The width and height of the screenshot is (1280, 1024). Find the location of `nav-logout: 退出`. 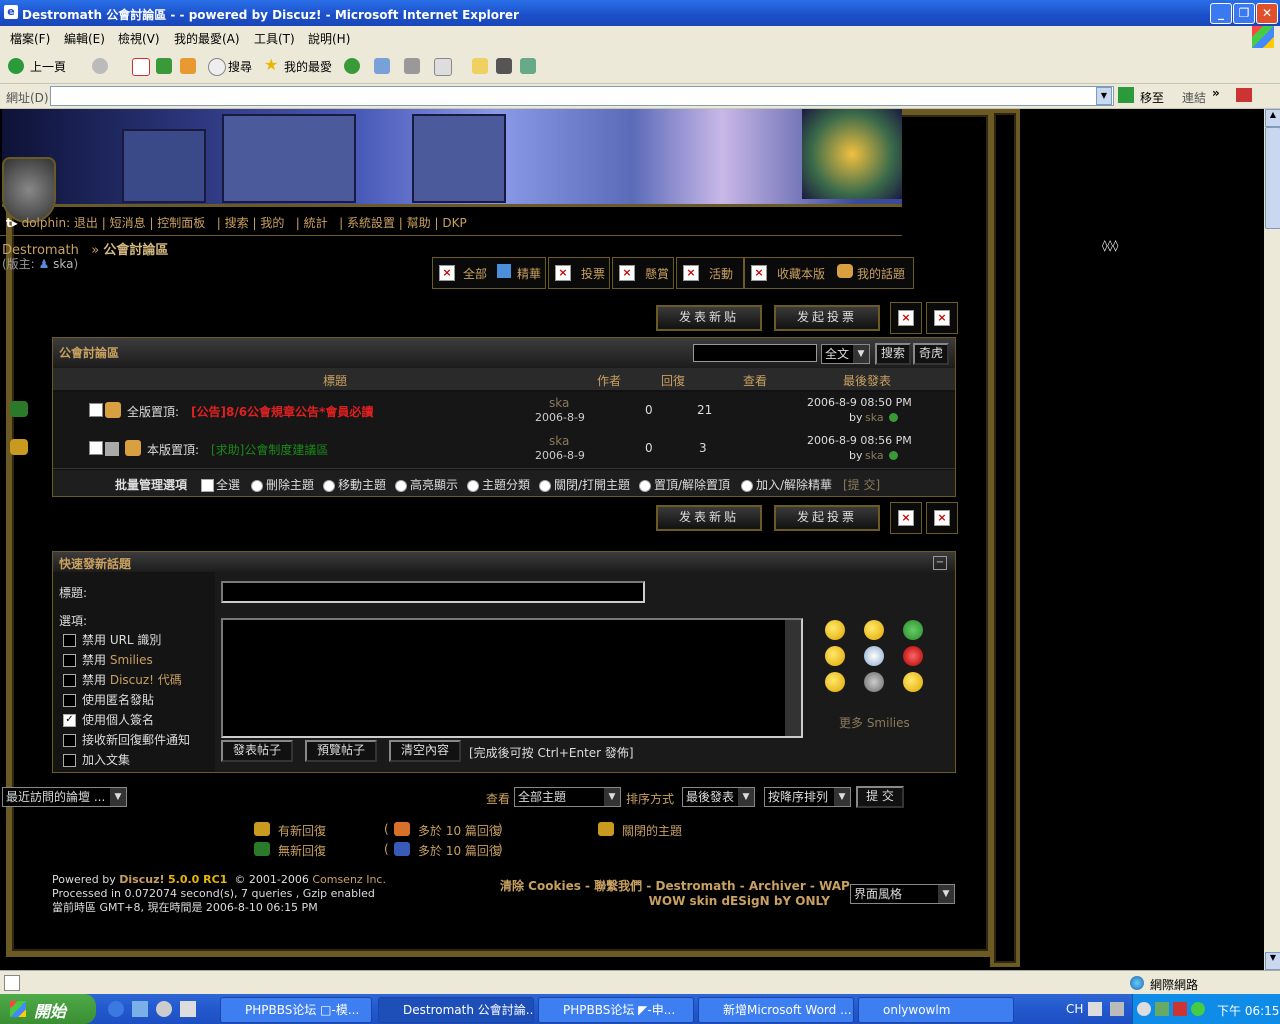

nav-logout: 退出 is located at coordinates (86, 223).